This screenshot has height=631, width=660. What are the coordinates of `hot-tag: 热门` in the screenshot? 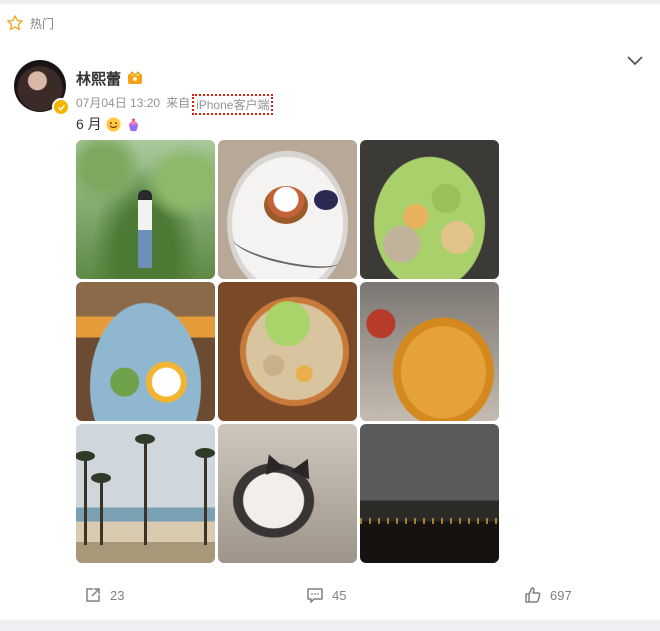 It's located at (30, 23).